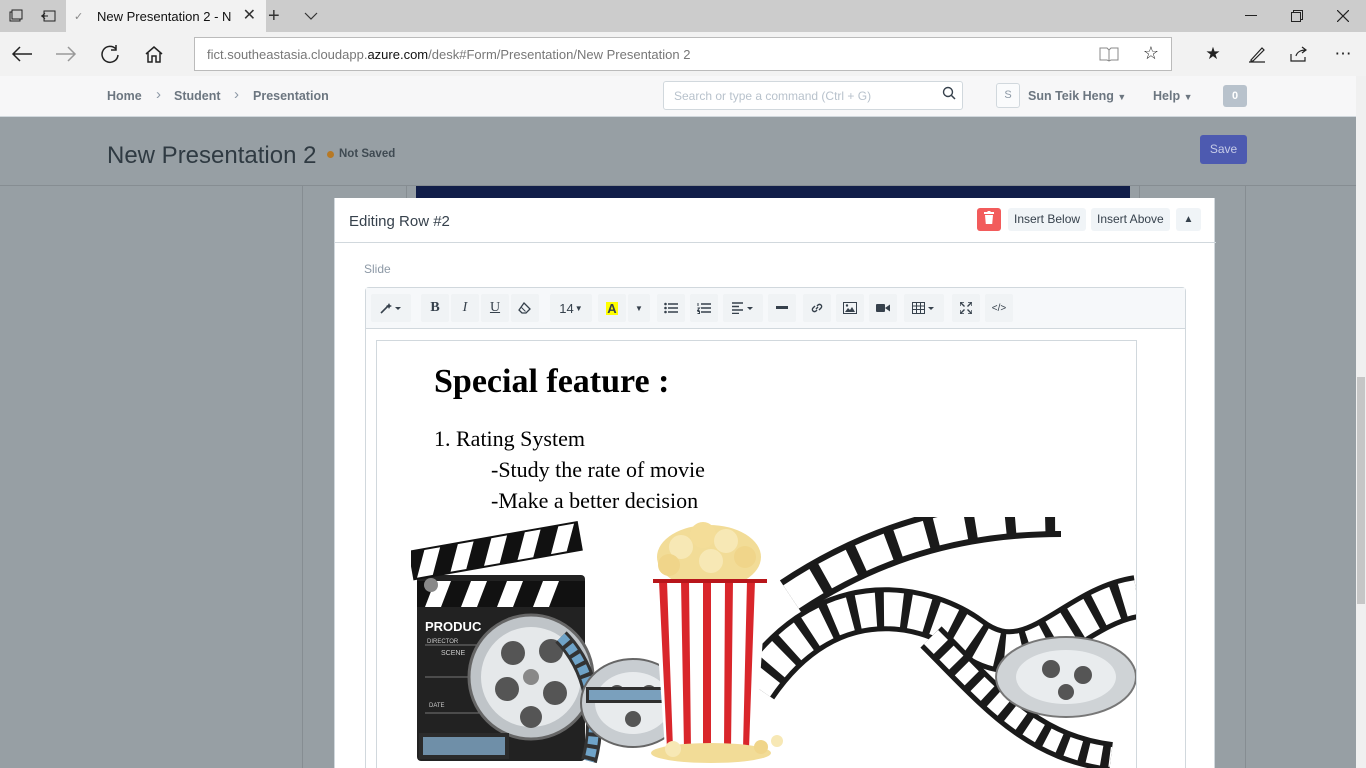 The width and height of the screenshot is (1366, 768). I want to click on italic-button: I, so click(465, 308).